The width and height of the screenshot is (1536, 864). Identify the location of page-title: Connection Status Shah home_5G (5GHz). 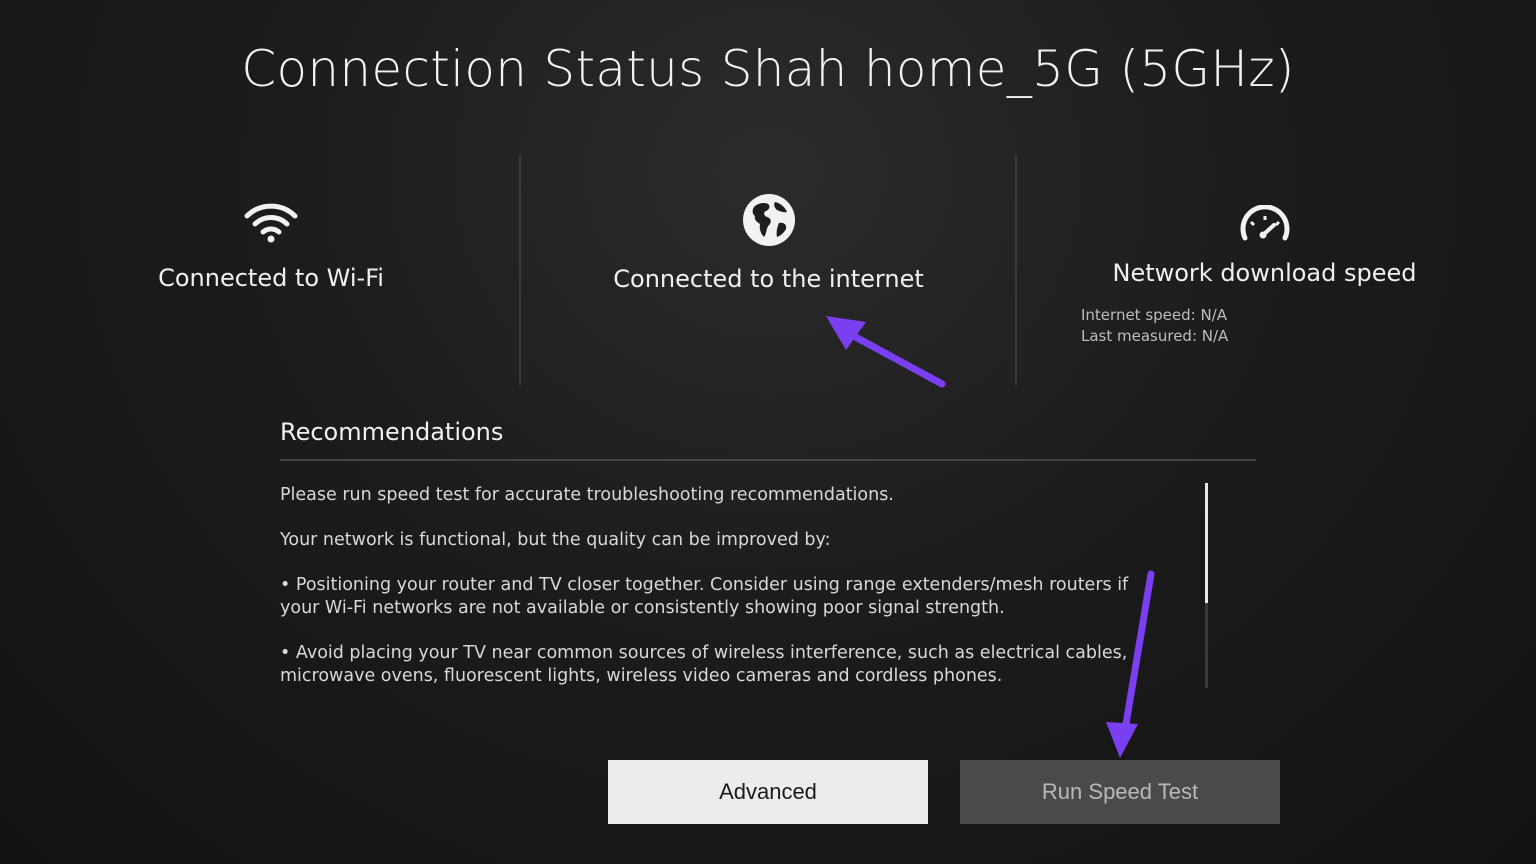
(768, 69).